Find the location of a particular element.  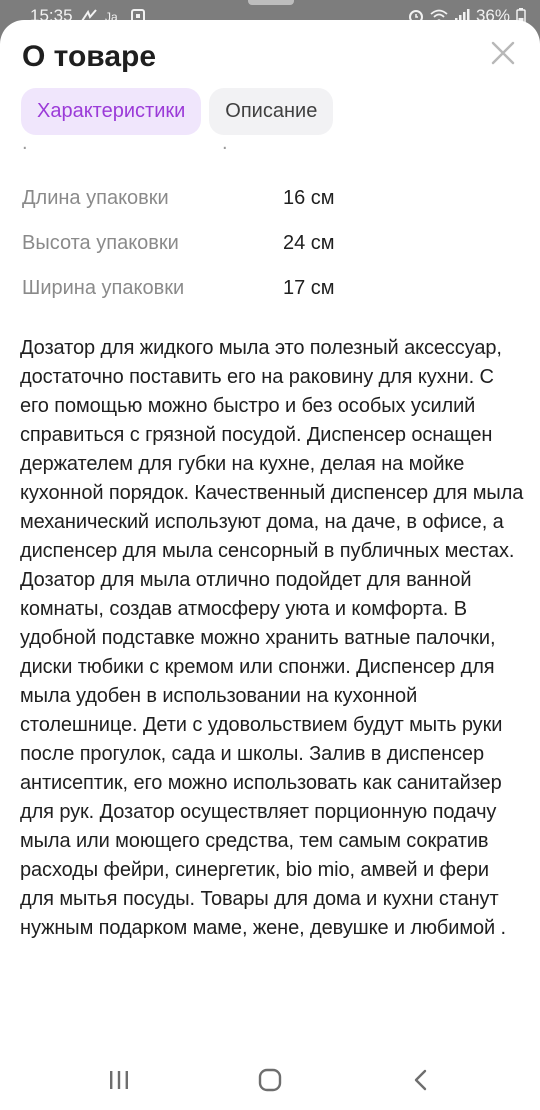

tab-label: Описание is located at coordinates (271, 111).